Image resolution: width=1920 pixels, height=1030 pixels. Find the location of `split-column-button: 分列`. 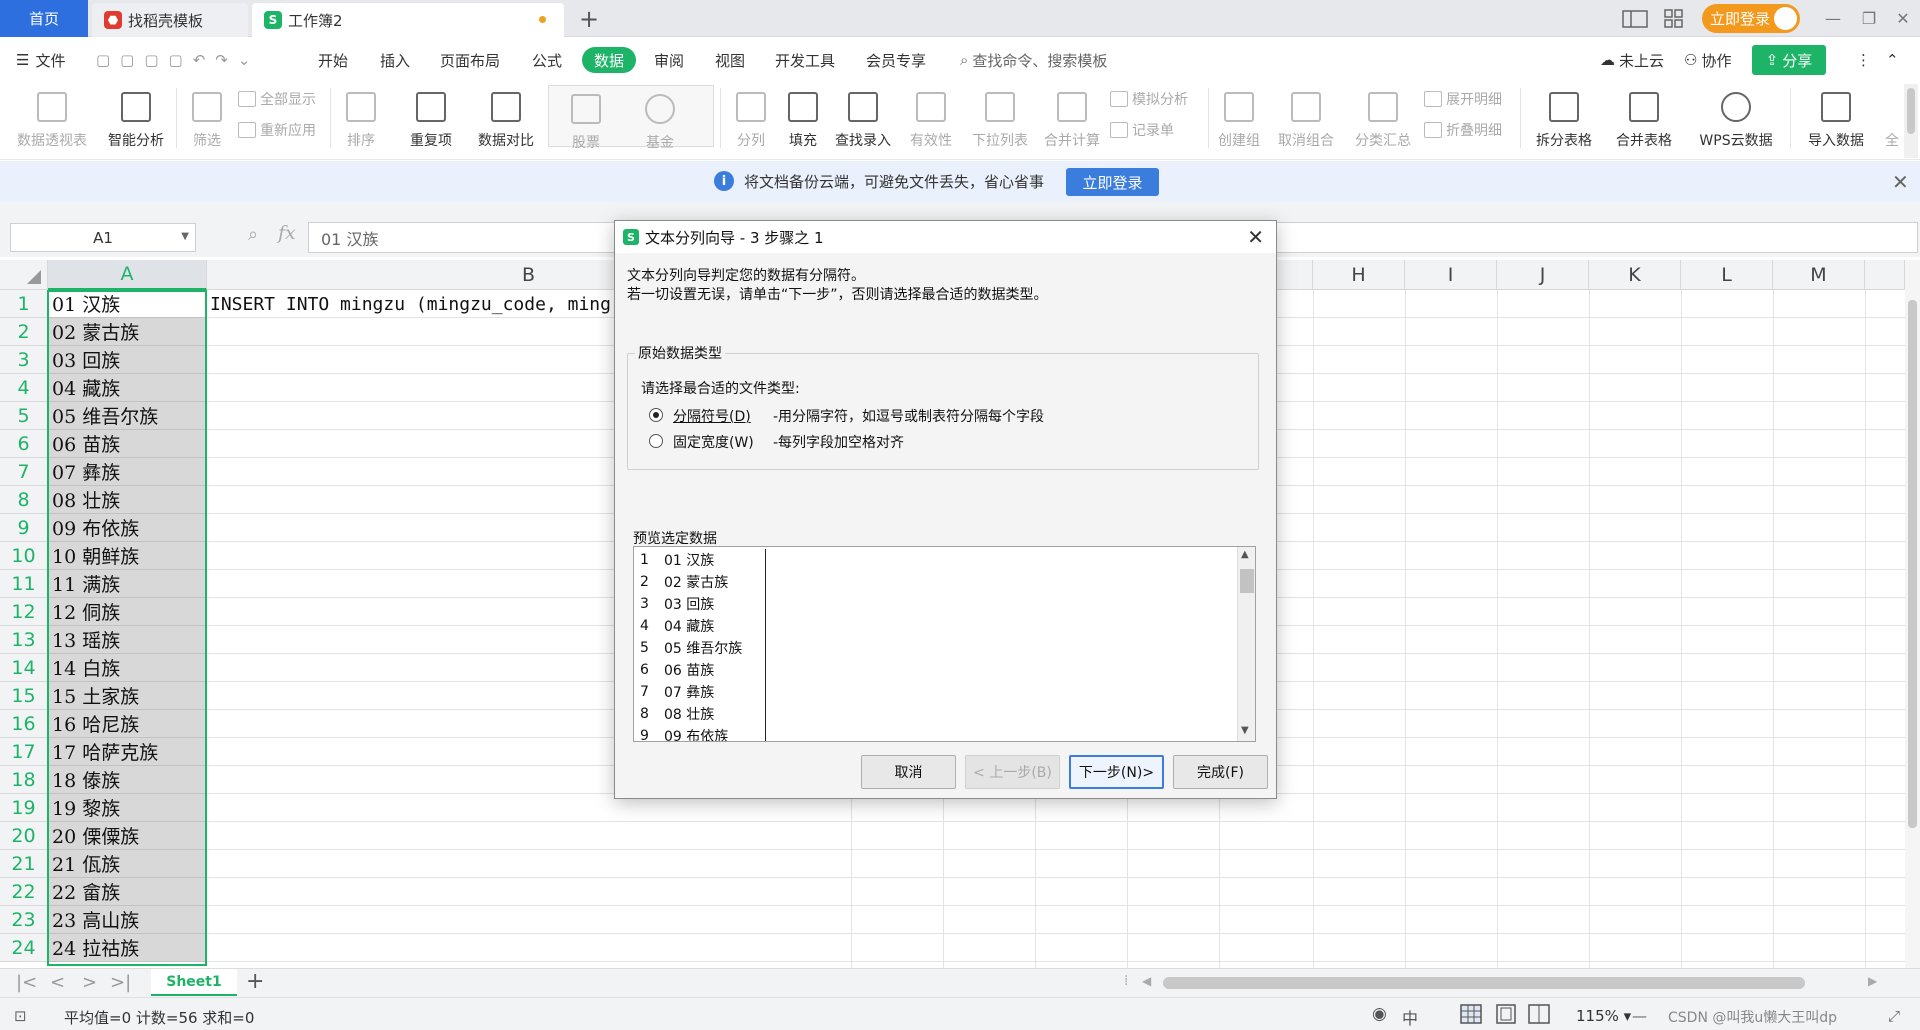

split-column-button: 分列 is located at coordinates (751, 116).